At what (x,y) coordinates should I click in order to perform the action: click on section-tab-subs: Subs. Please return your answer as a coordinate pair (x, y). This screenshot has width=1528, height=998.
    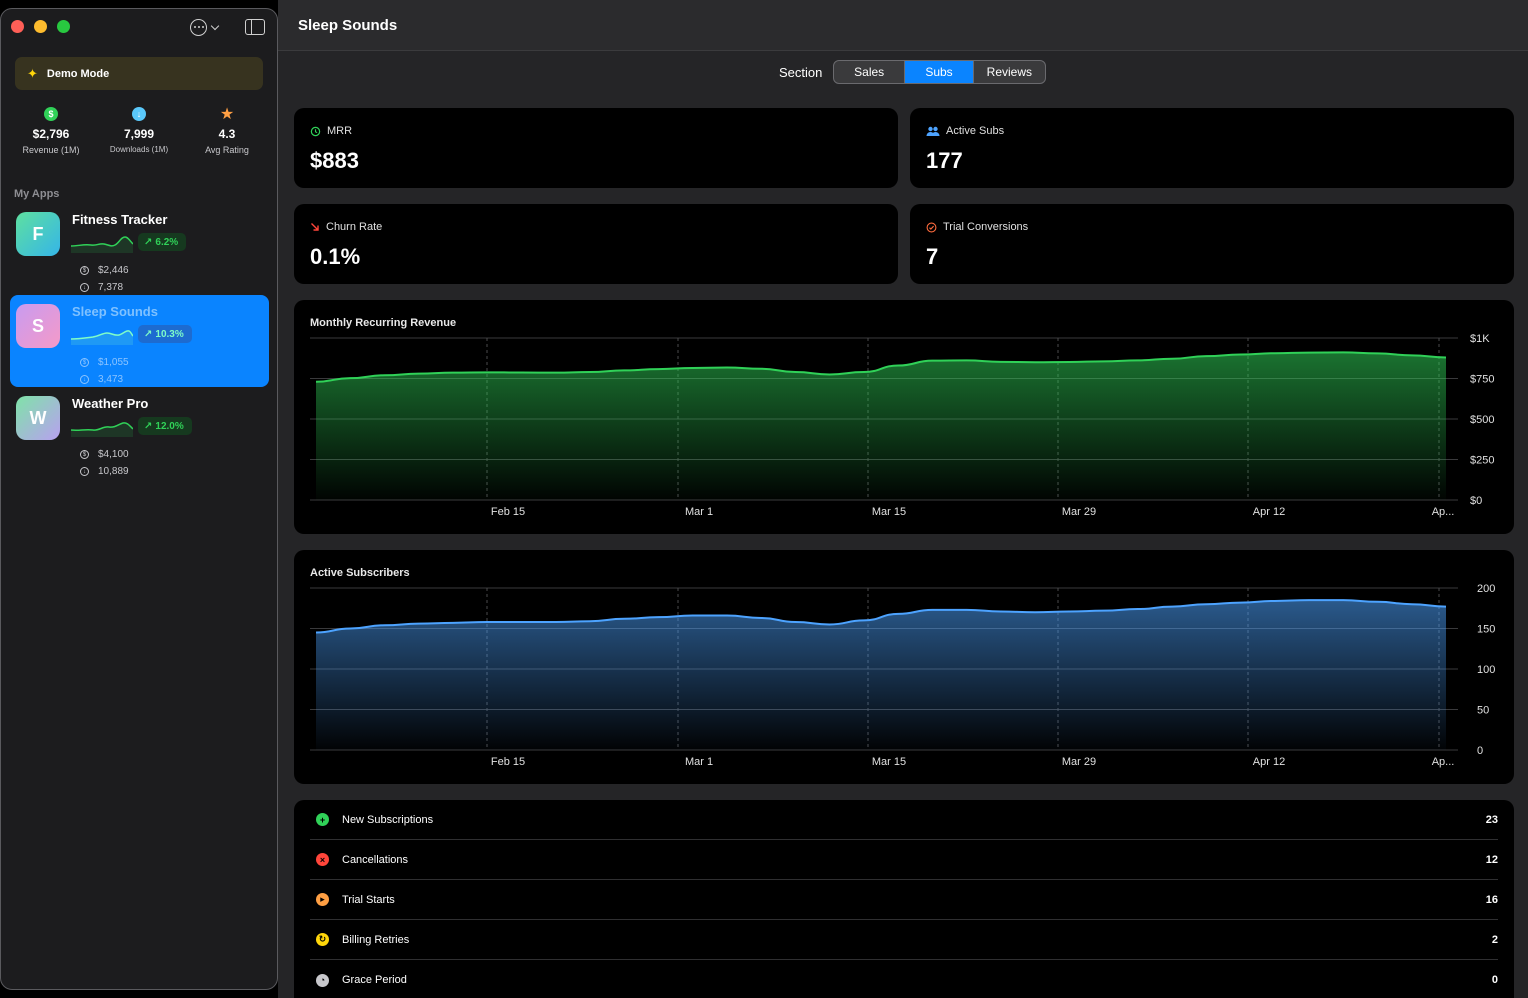
    Looking at the image, I should click on (939, 72).